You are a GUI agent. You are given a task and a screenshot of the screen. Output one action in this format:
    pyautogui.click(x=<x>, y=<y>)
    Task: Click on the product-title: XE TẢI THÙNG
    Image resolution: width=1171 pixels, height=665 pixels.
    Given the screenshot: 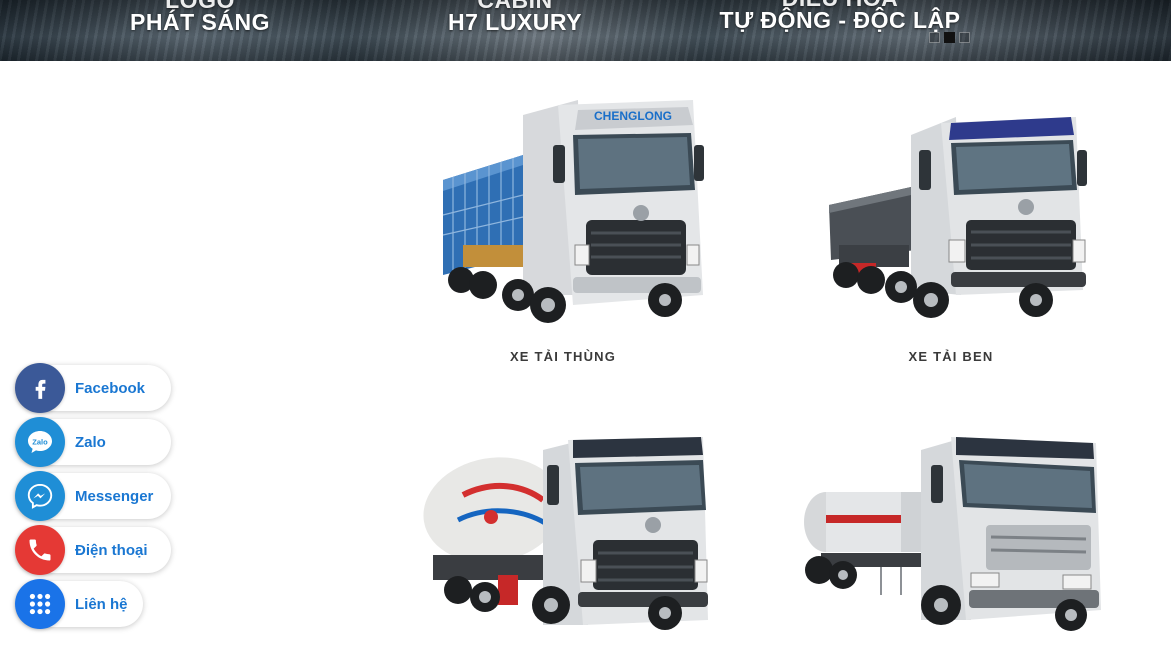 What is the action you would take?
    pyautogui.click(x=563, y=356)
    